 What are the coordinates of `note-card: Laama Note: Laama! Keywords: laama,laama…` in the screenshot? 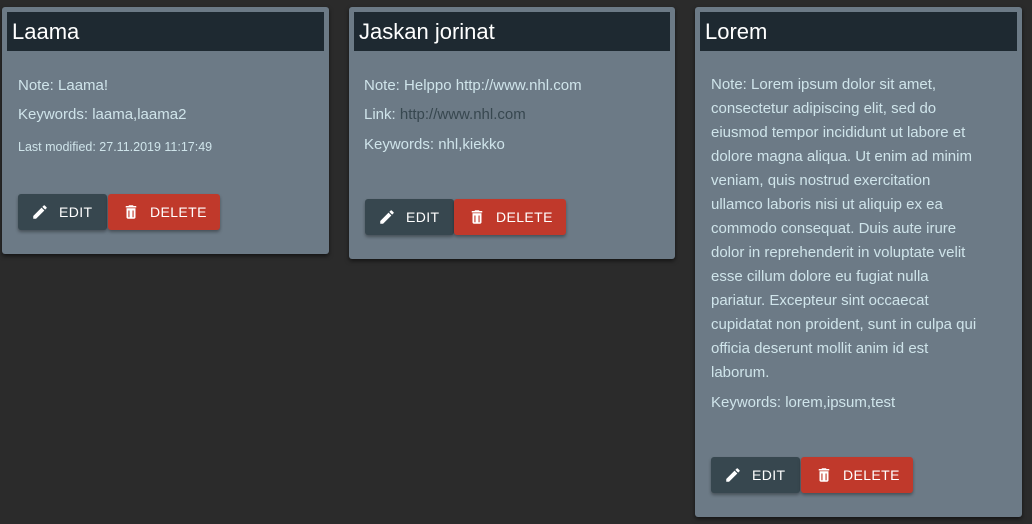 It's located at (165, 130).